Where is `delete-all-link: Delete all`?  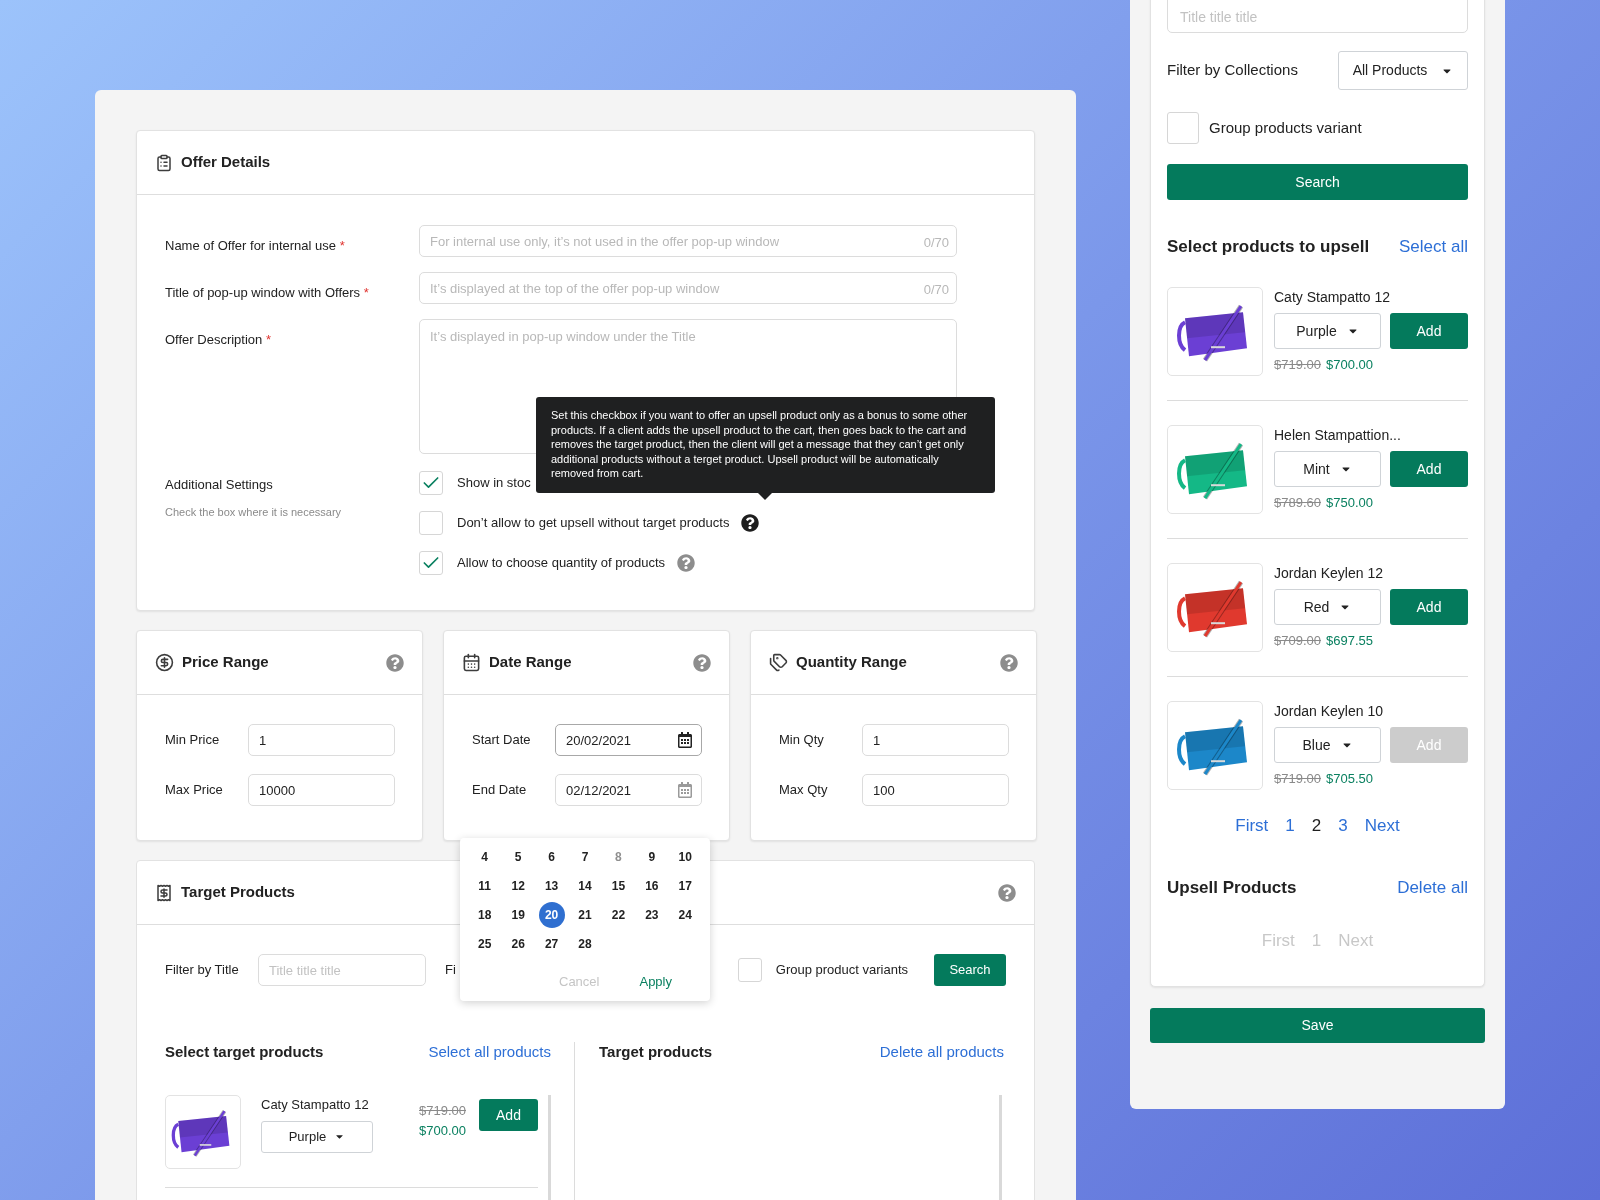 delete-all-link: Delete all is located at coordinates (1432, 888).